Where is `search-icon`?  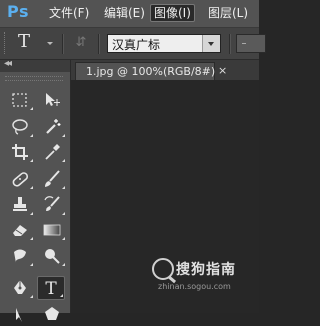 search-icon is located at coordinates (163, 269).